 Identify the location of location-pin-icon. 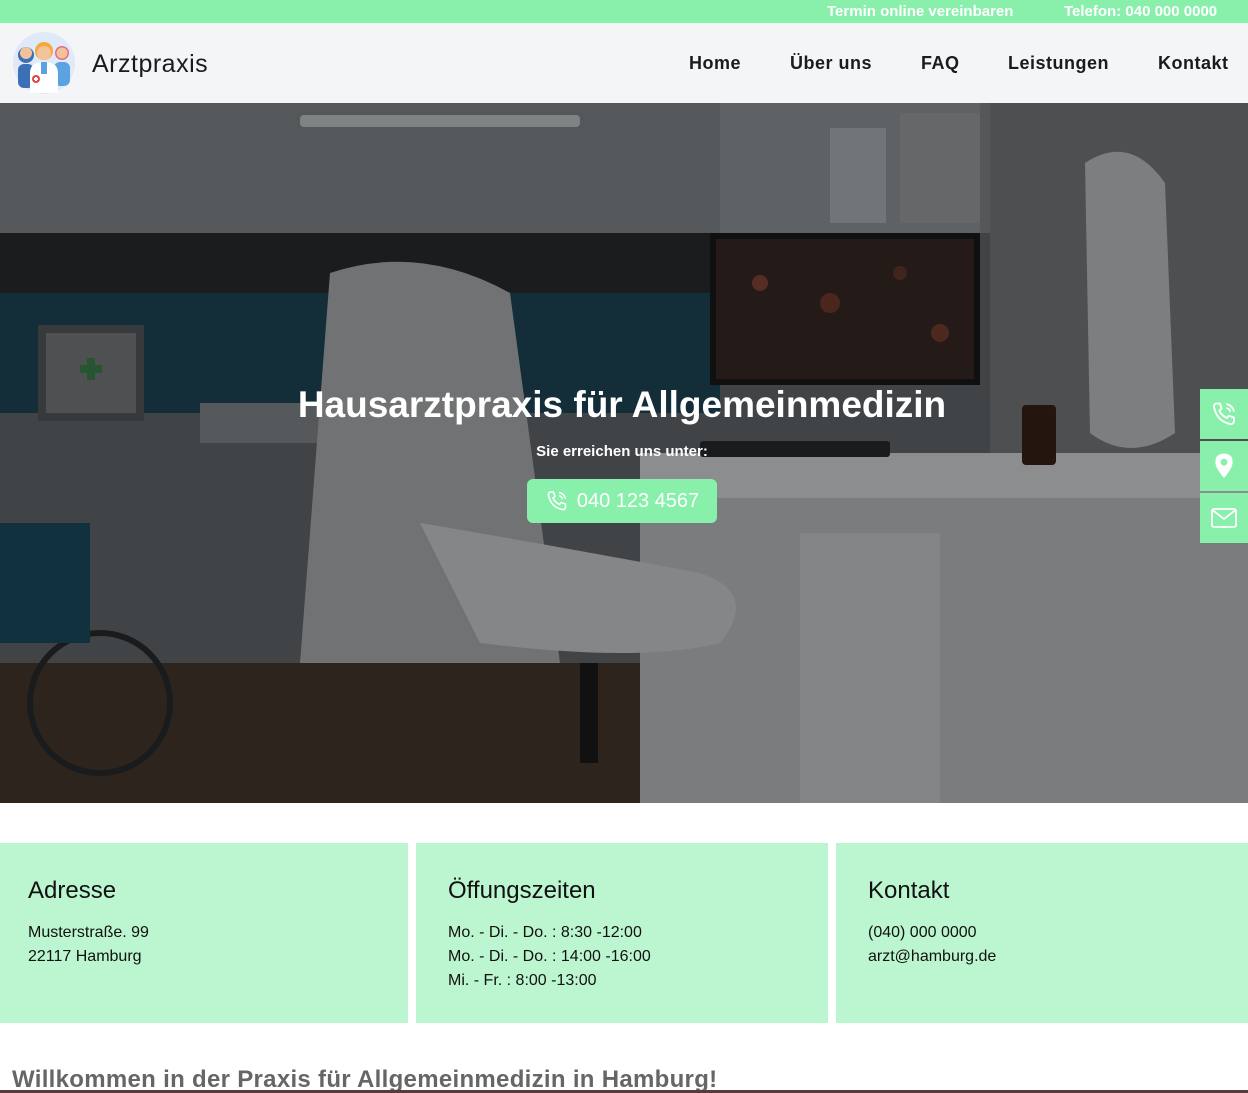
(1224, 465).